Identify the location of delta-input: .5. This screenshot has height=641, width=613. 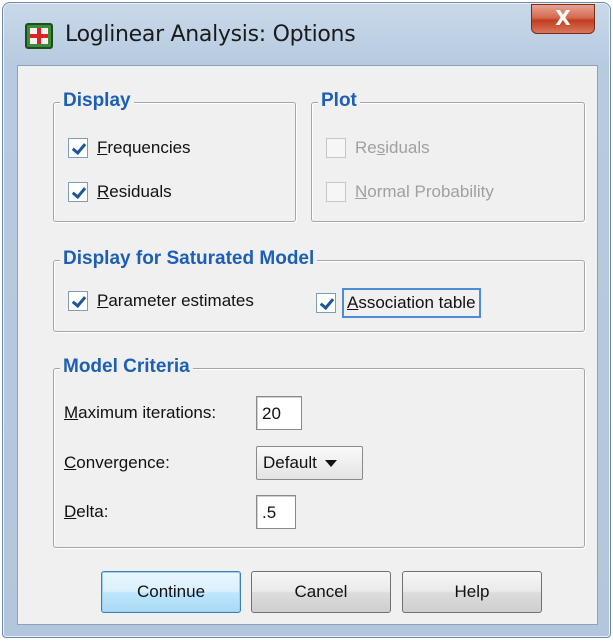
(276, 512).